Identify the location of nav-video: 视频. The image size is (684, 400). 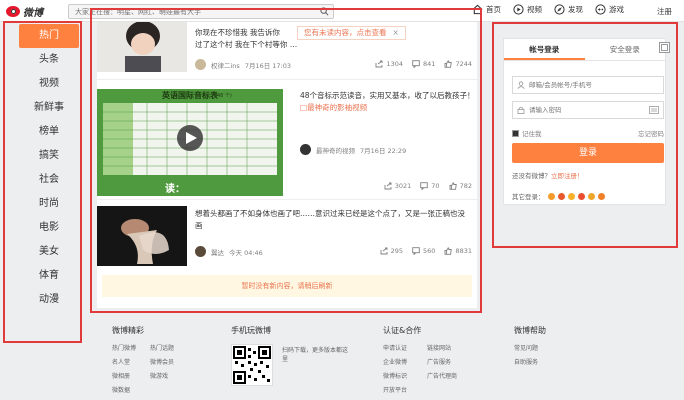
(527, 9).